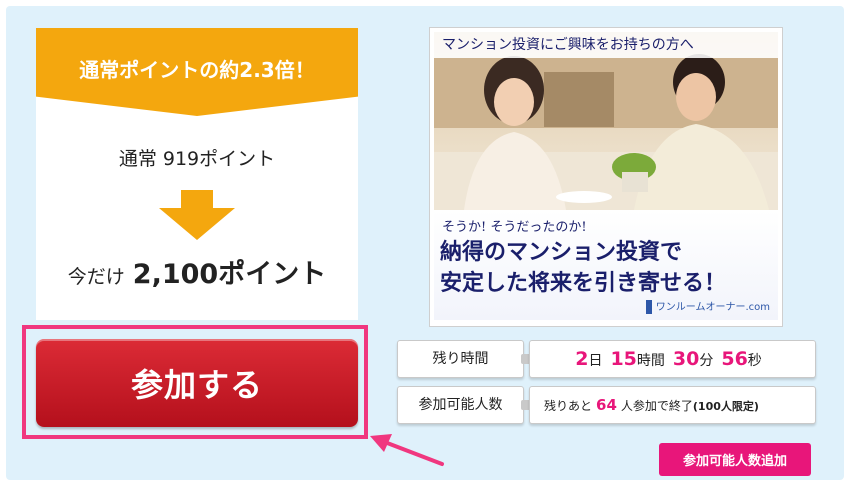 The height and width of the screenshot is (486, 850). Describe the element at coordinates (229, 274) in the screenshot. I see `now-points-value: 2,100ポイント` at that location.